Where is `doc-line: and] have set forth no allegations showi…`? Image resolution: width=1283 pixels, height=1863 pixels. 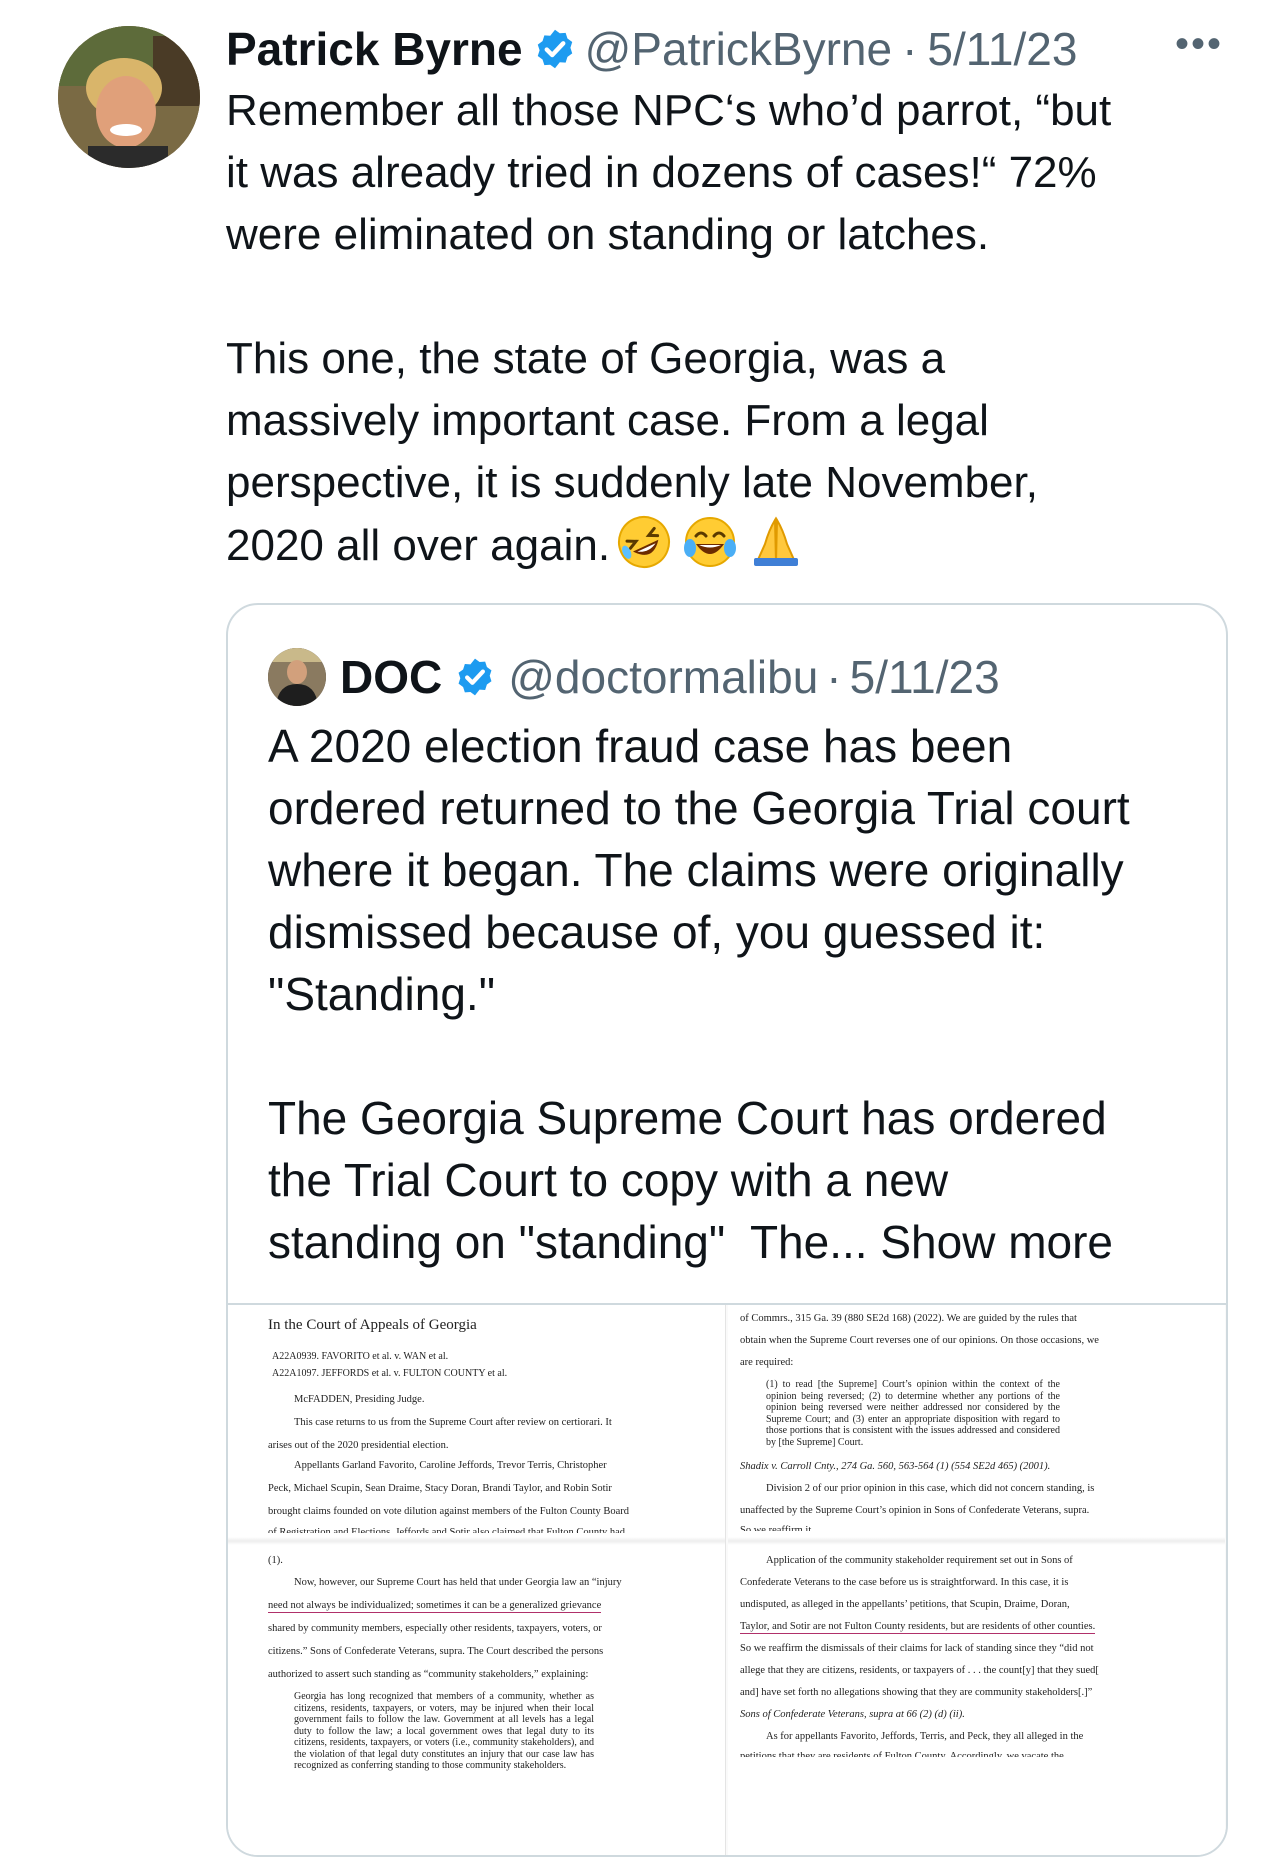 doc-line: and] have set forth no allegations showi… is located at coordinates (916, 1692).